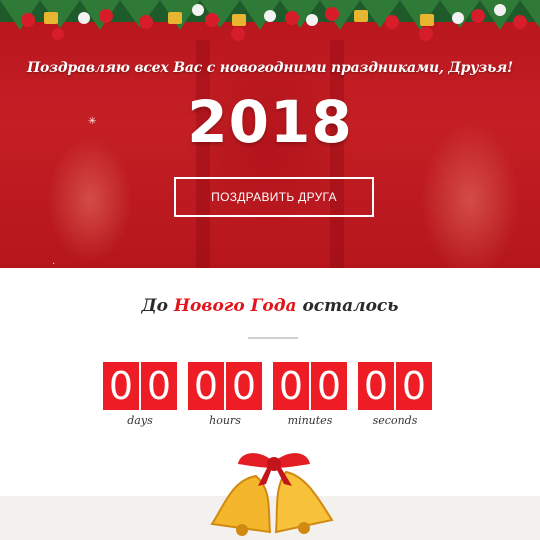 The height and width of the screenshot is (540, 540). What do you see at coordinates (235, 306) in the screenshot?
I see `countdown-heading-accent: Нового Года` at bounding box center [235, 306].